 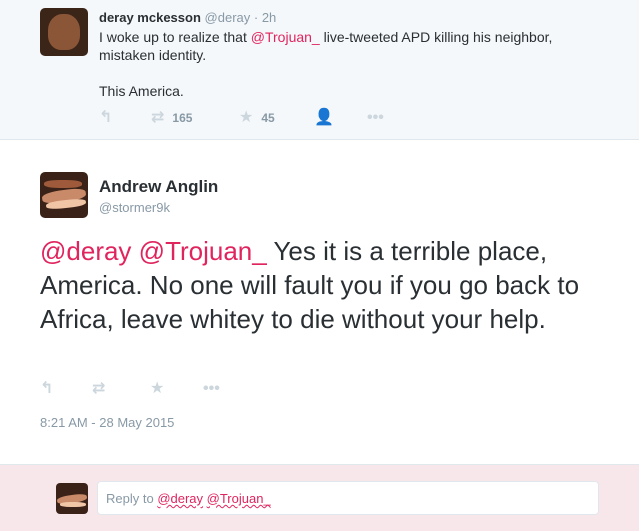 I want to click on retweet-button: ⇄ 165, so click(x=171, y=118).